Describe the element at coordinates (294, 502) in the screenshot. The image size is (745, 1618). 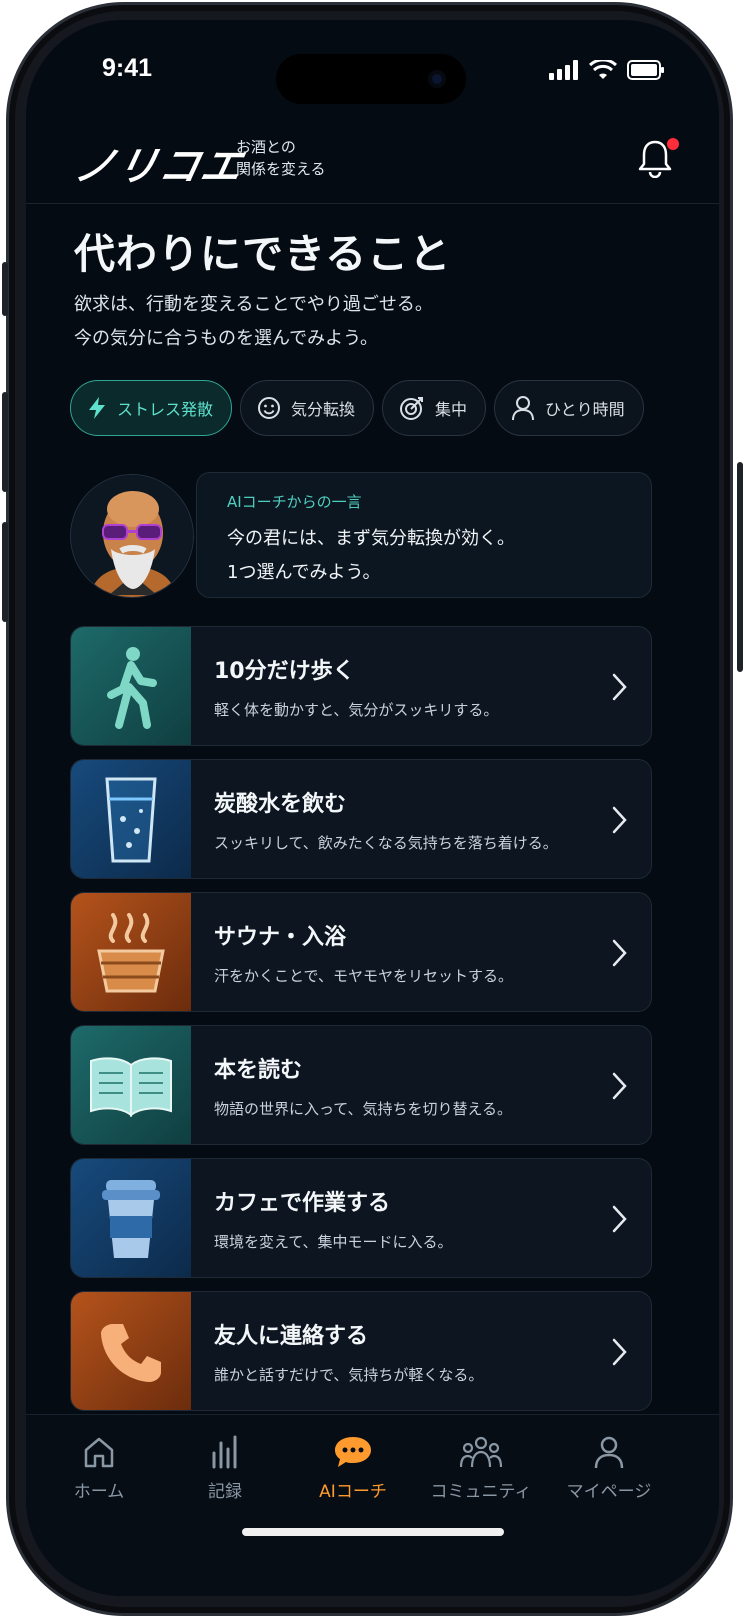
I see `coach-label: AIコーチからの一言` at that location.